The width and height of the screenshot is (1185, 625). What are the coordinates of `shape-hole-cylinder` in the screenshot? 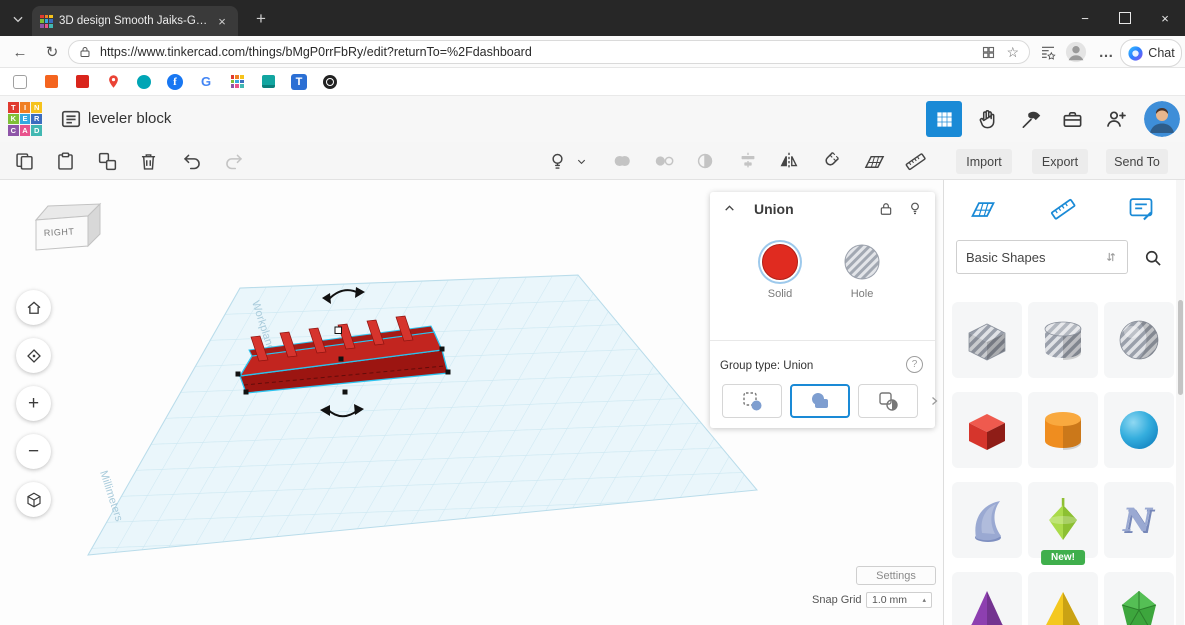 It's located at (1063, 340).